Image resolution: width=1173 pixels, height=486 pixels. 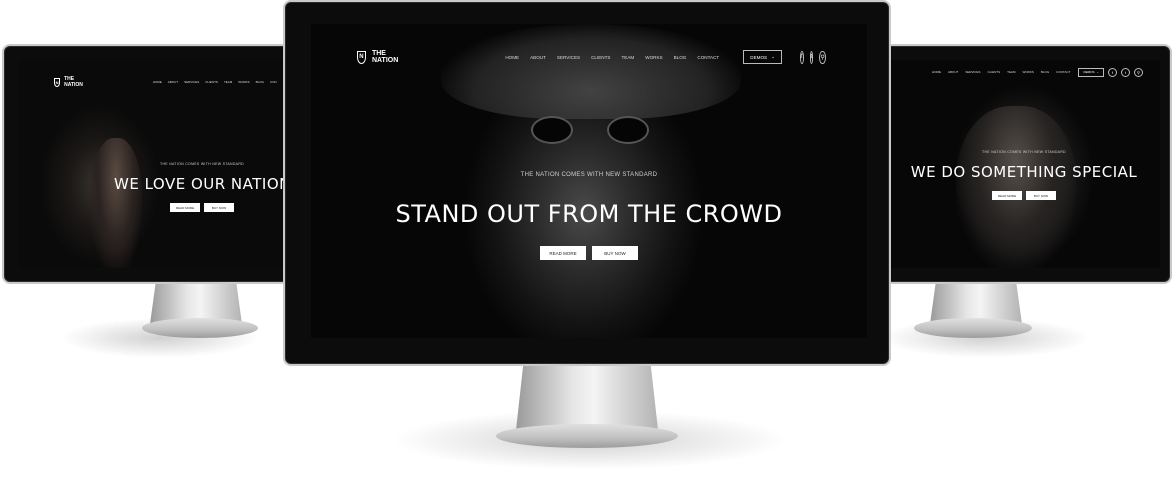 I want to click on center-logo: N THE NATION, so click(x=379, y=57).